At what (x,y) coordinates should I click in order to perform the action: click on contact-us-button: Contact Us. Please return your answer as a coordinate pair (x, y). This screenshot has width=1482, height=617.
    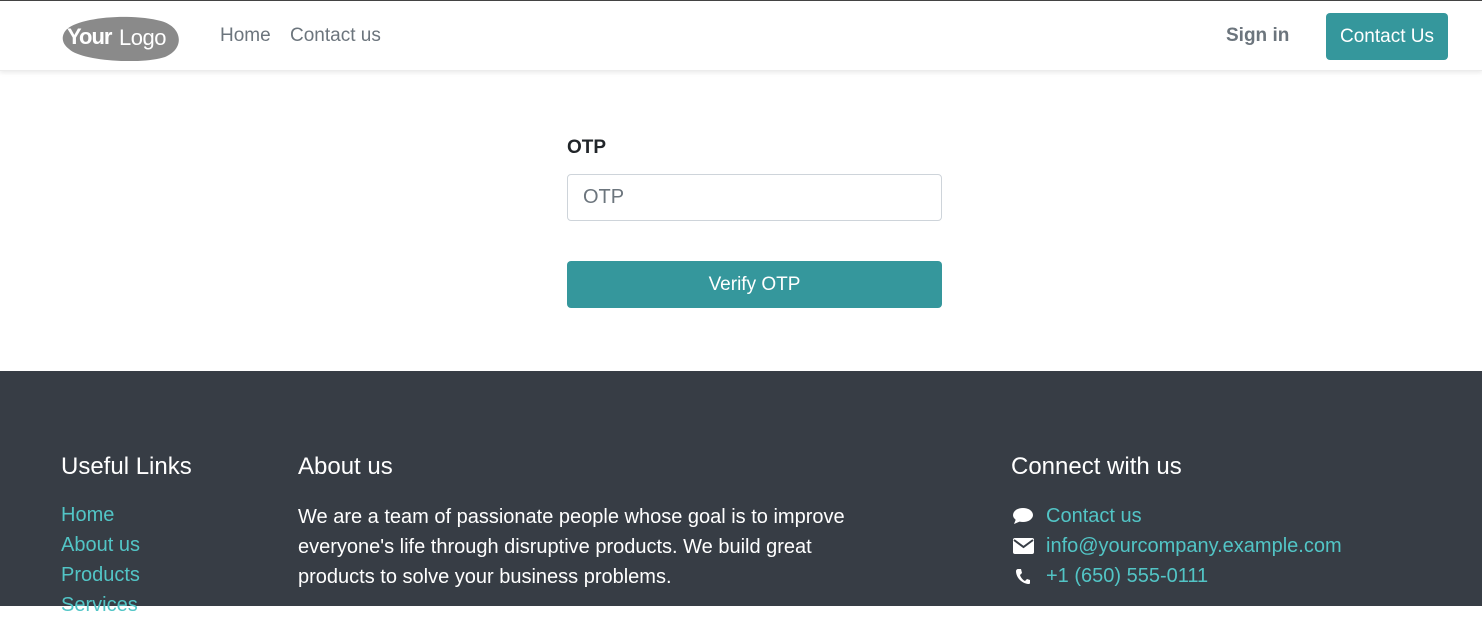
    Looking at the image, I should click on (1387, 36).